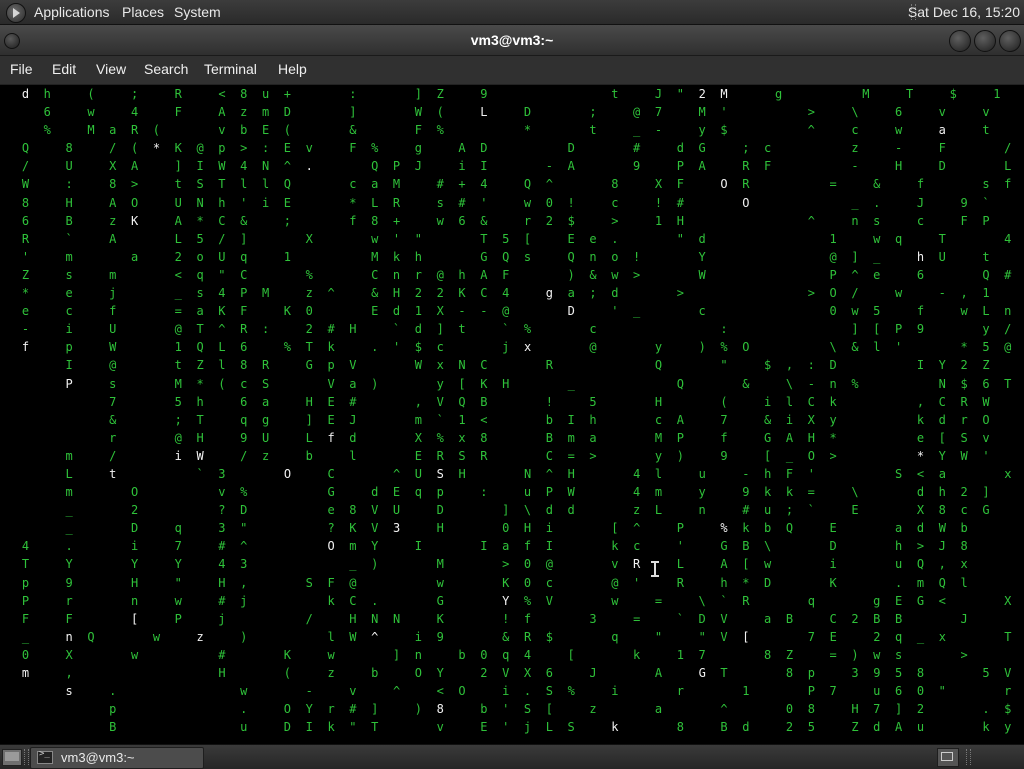 The image size is (1024, 769). I want to click on applications-menu: Applications, so click(72, 12).